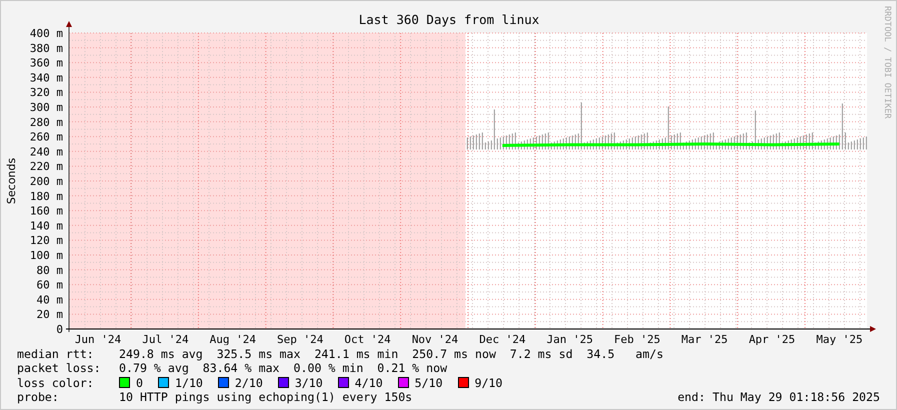  What do you see at coordinates (98, 339) in the screenshot?
I see `x-tick-label: Jun '24` at bounding box center [98, 339].